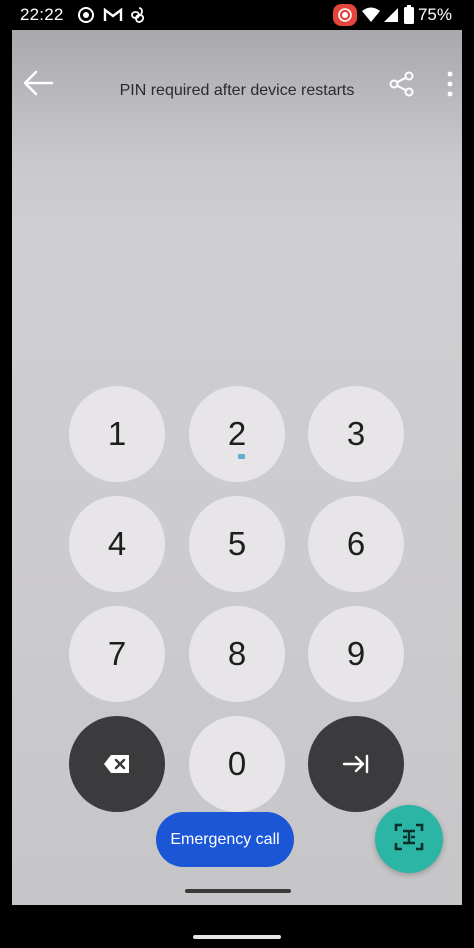 The height and width of the screenshot is (948, 474). What do you see at coordinates (237, 764) in the screenshot?
I see `key-0: 0` at bounding box center [237, 764].